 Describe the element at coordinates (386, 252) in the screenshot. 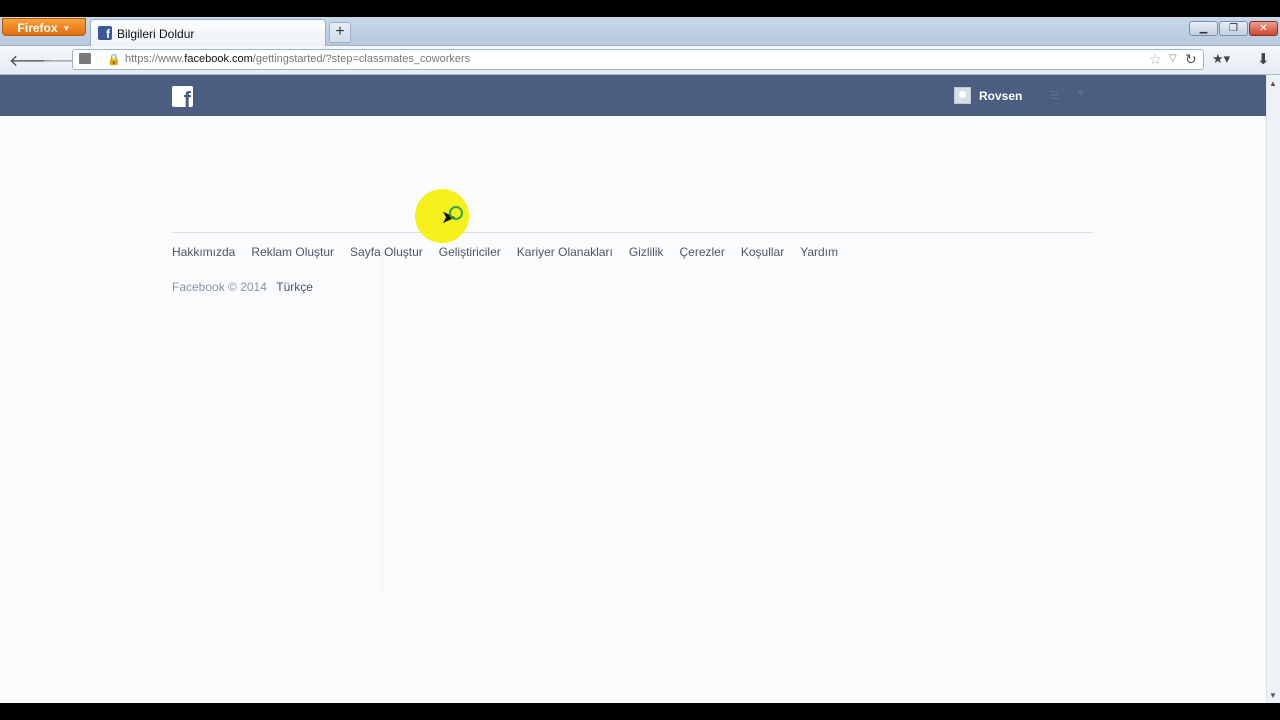

I see `footer-link-create-page: Sayfa Oluştur` at that location.